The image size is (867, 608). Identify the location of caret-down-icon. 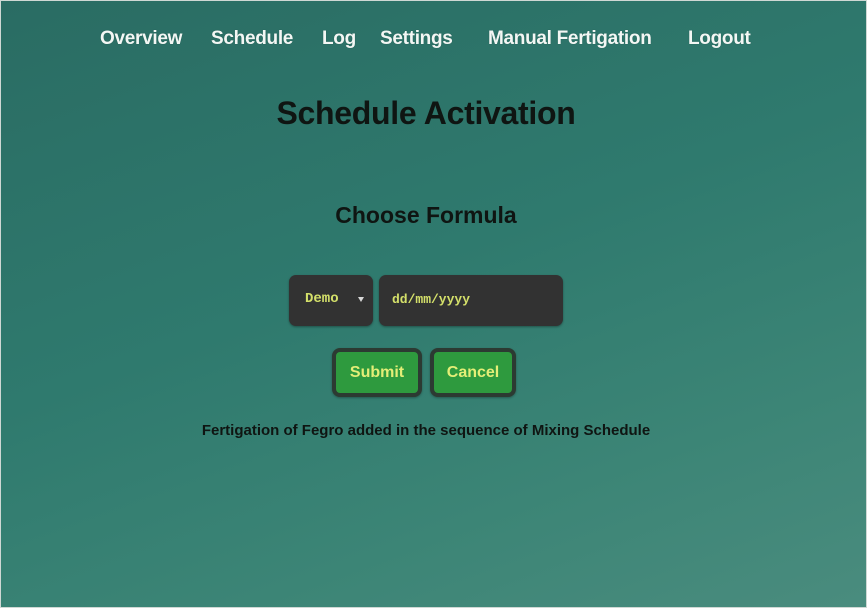
(361, 299).